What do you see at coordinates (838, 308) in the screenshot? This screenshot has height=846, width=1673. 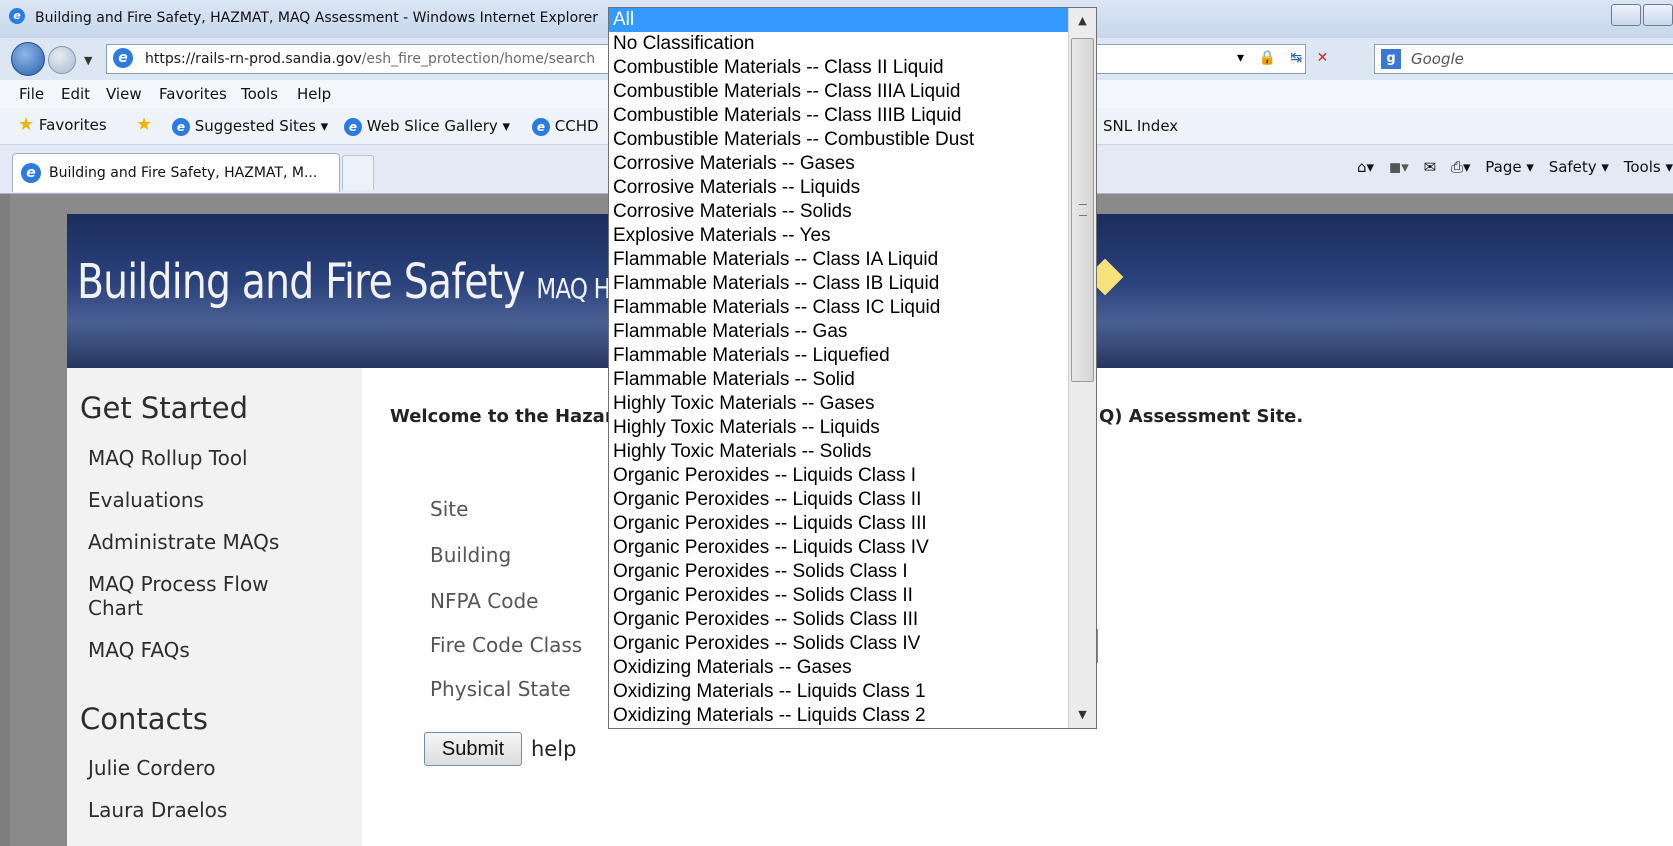 I see `dropdown-option: Flammable Materials -- Class IC Liquid` at bounding box center [838, 308].